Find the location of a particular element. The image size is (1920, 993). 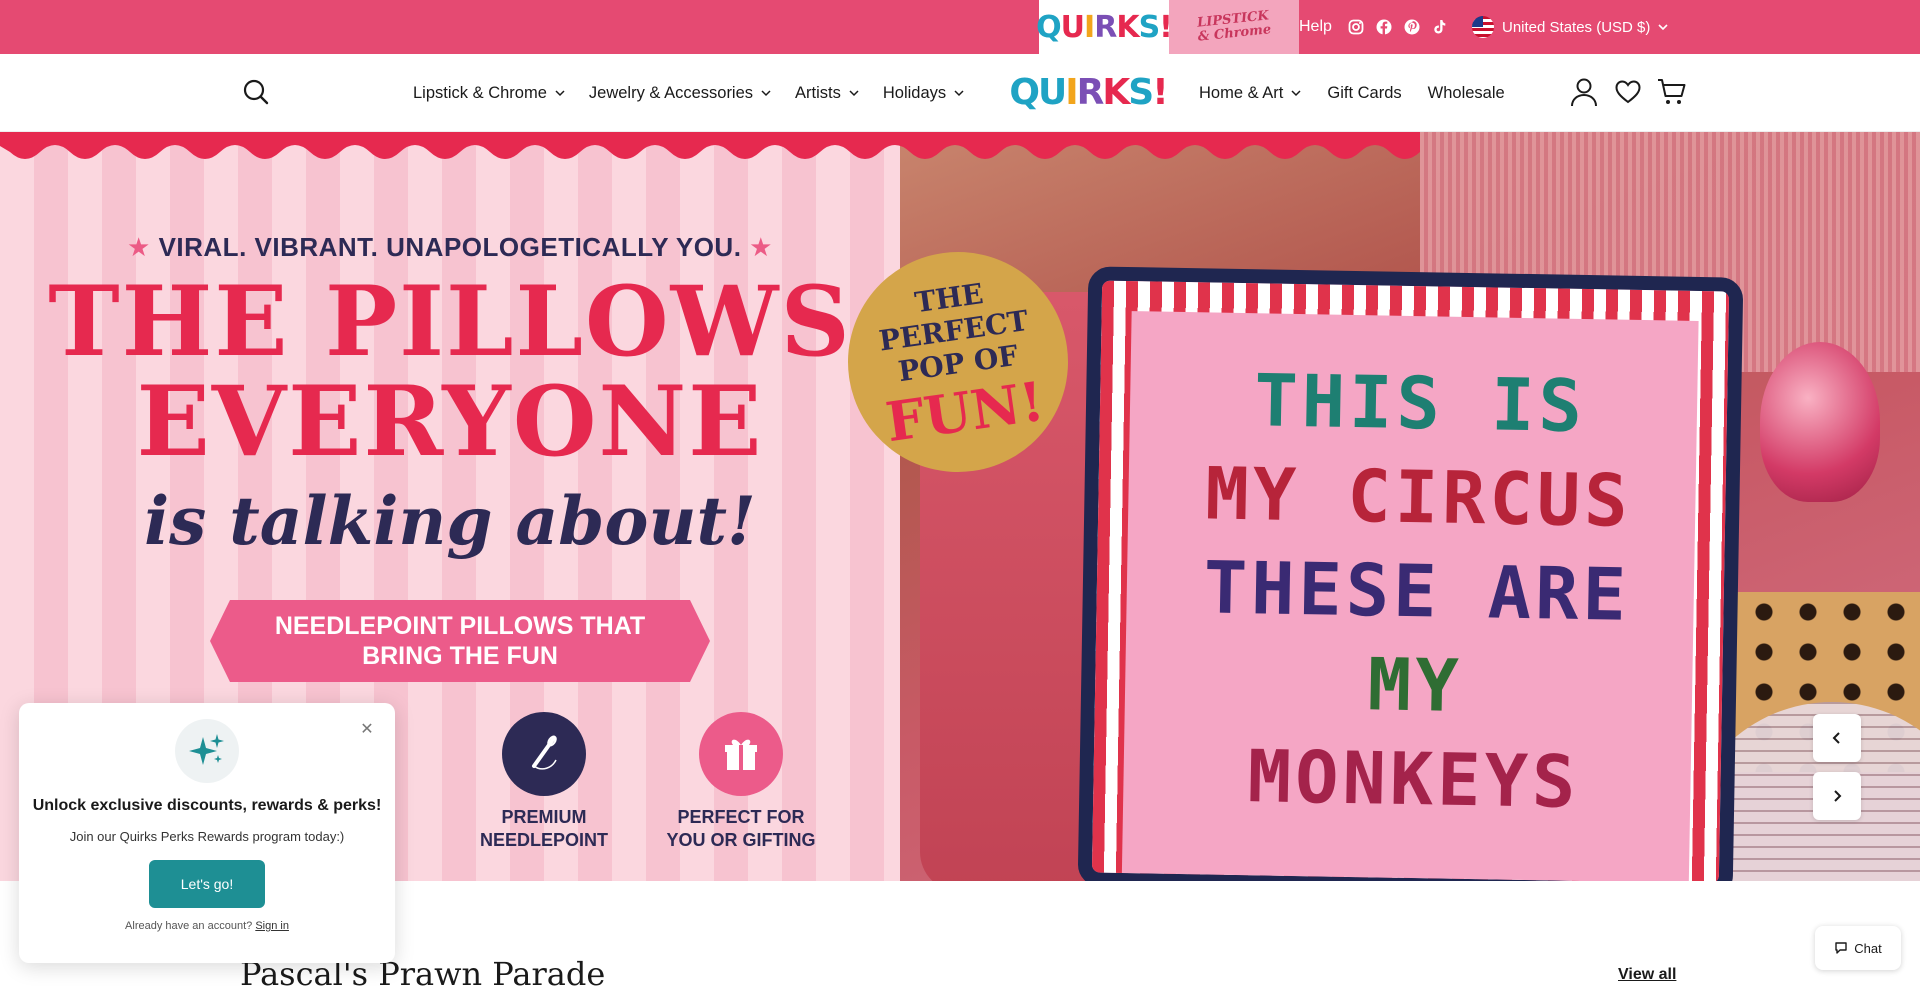

chat-button: Chat is located at coordinates (1858, 948).